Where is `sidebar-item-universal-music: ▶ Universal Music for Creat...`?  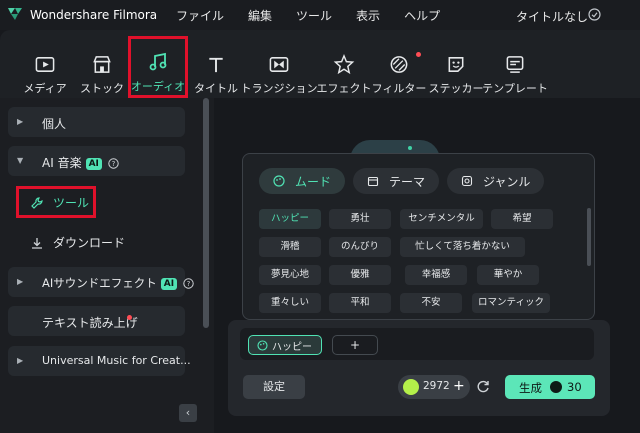 sidebar-item-universal-music: ▶ Universal Music for Creat... is located at coordinates (99, 361).